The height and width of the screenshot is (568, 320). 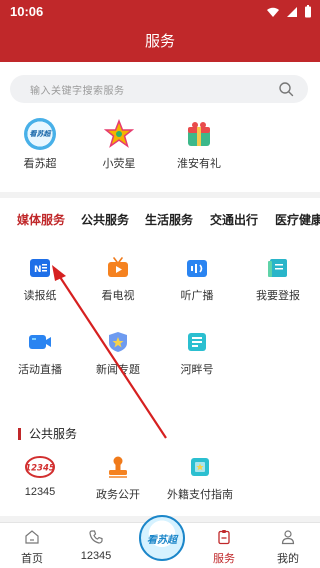 I want to click on service-label: 读报纸, so click(x=40, y=296).